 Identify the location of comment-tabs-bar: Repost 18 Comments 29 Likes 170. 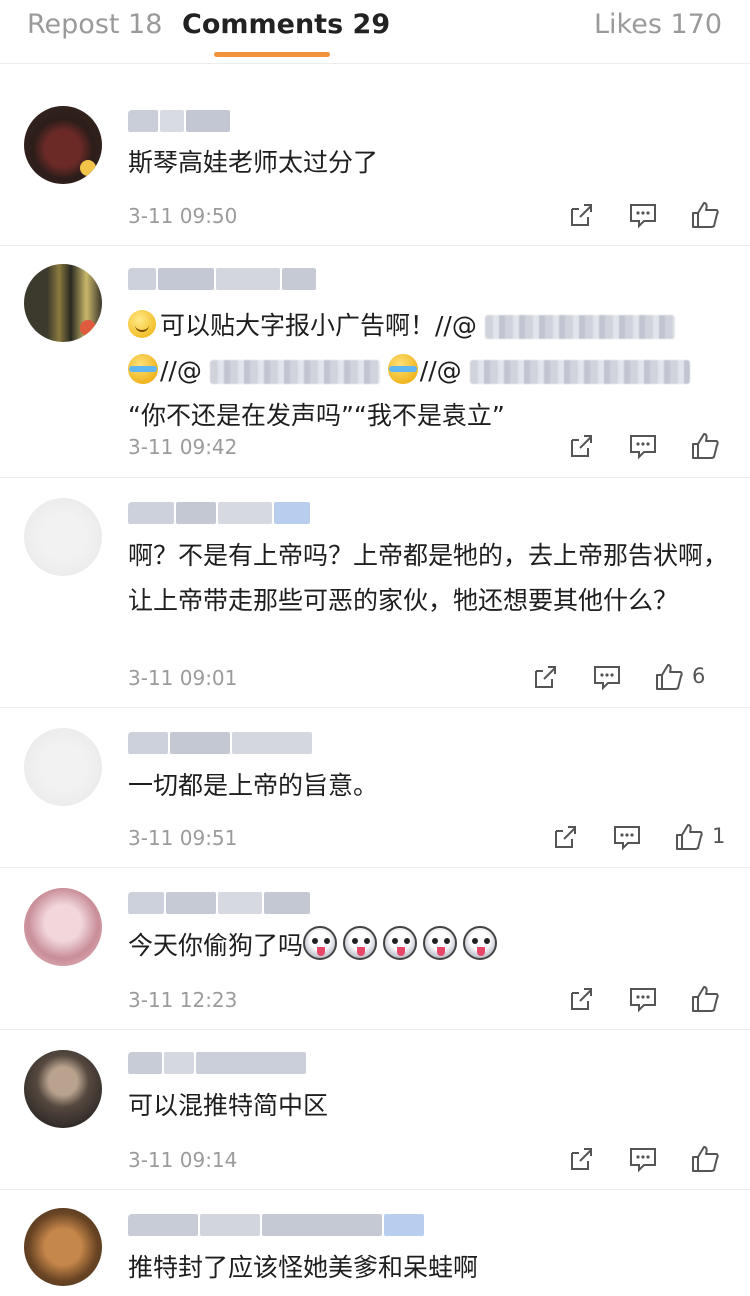
(375, 32).